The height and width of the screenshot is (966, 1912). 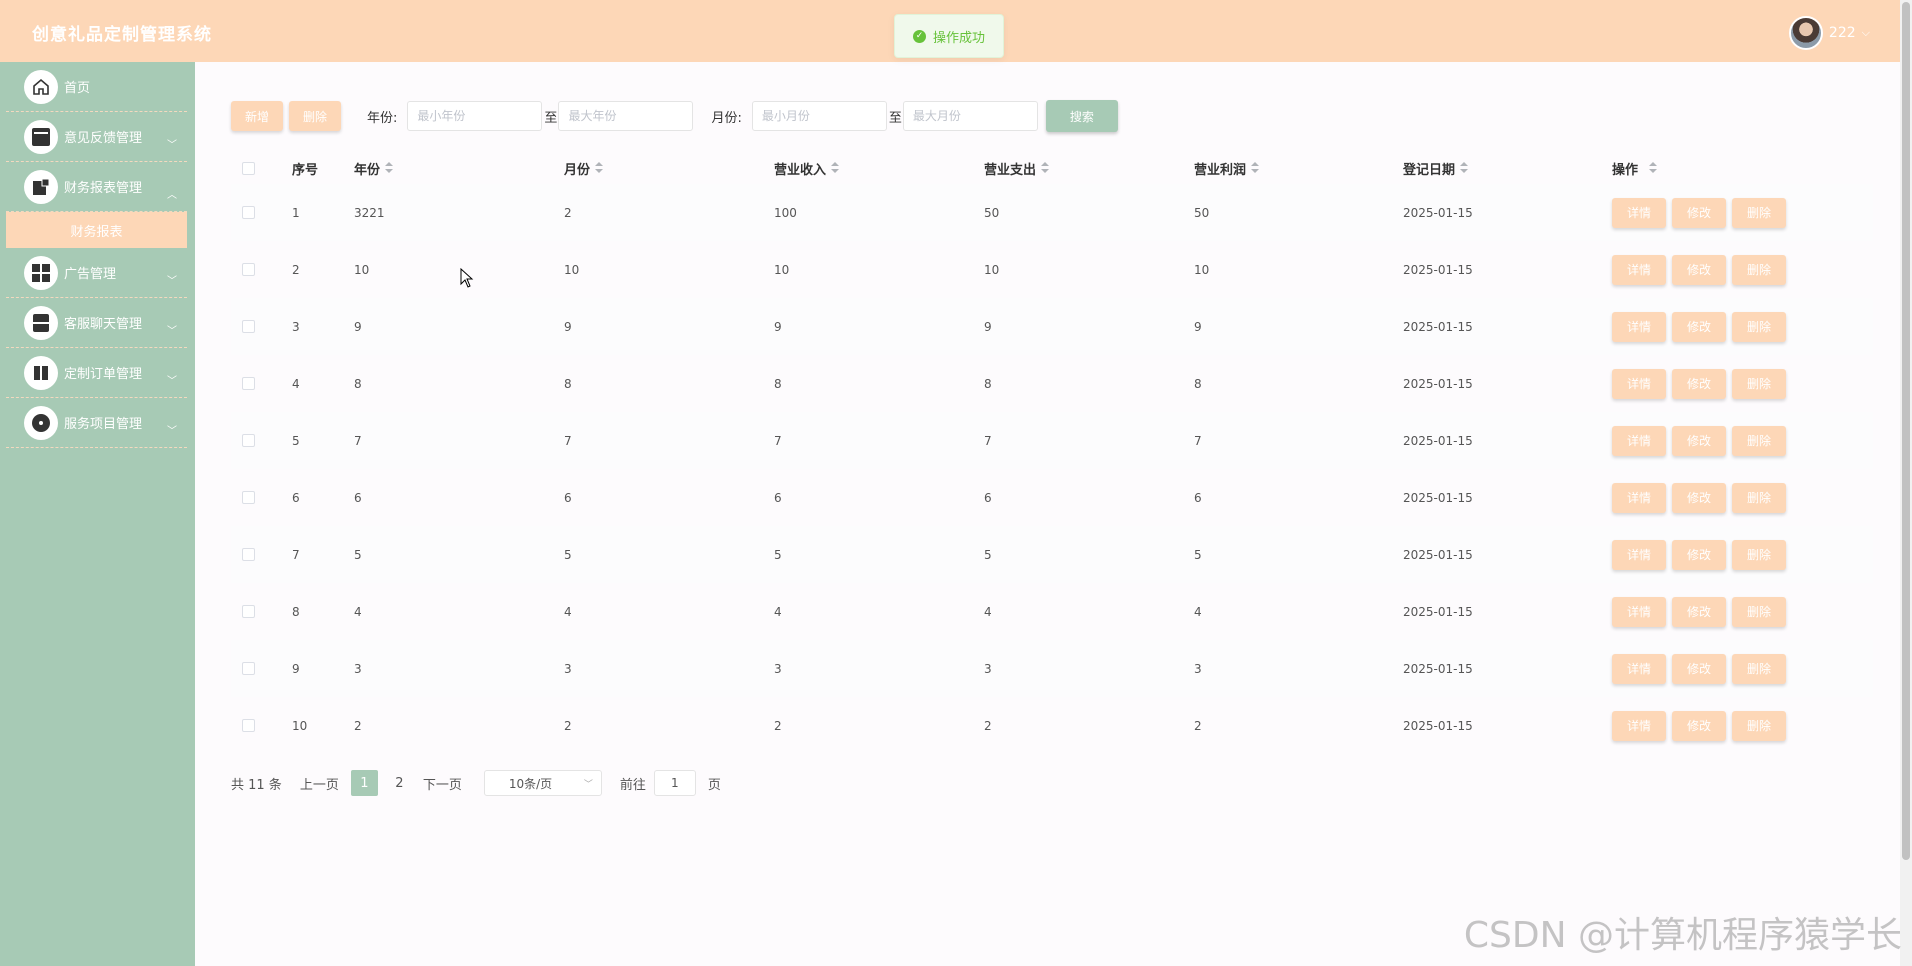 I want to click on sidebar-item-ads: 广告管理 ﹀, so click(x=96, y=273).